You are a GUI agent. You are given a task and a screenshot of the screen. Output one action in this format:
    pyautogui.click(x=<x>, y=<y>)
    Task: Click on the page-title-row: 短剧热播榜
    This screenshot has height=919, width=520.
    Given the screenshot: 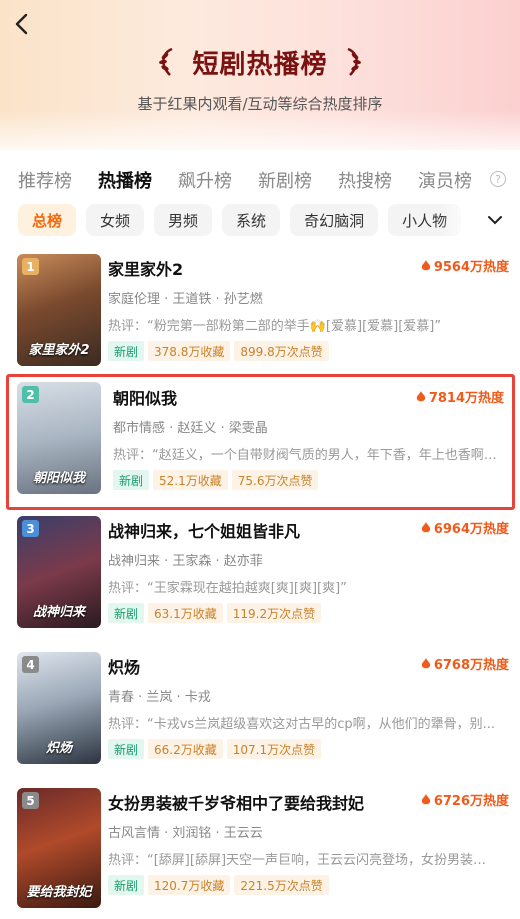 What is the action you would take?
    pyautogui.click(x=260, y=62)
    